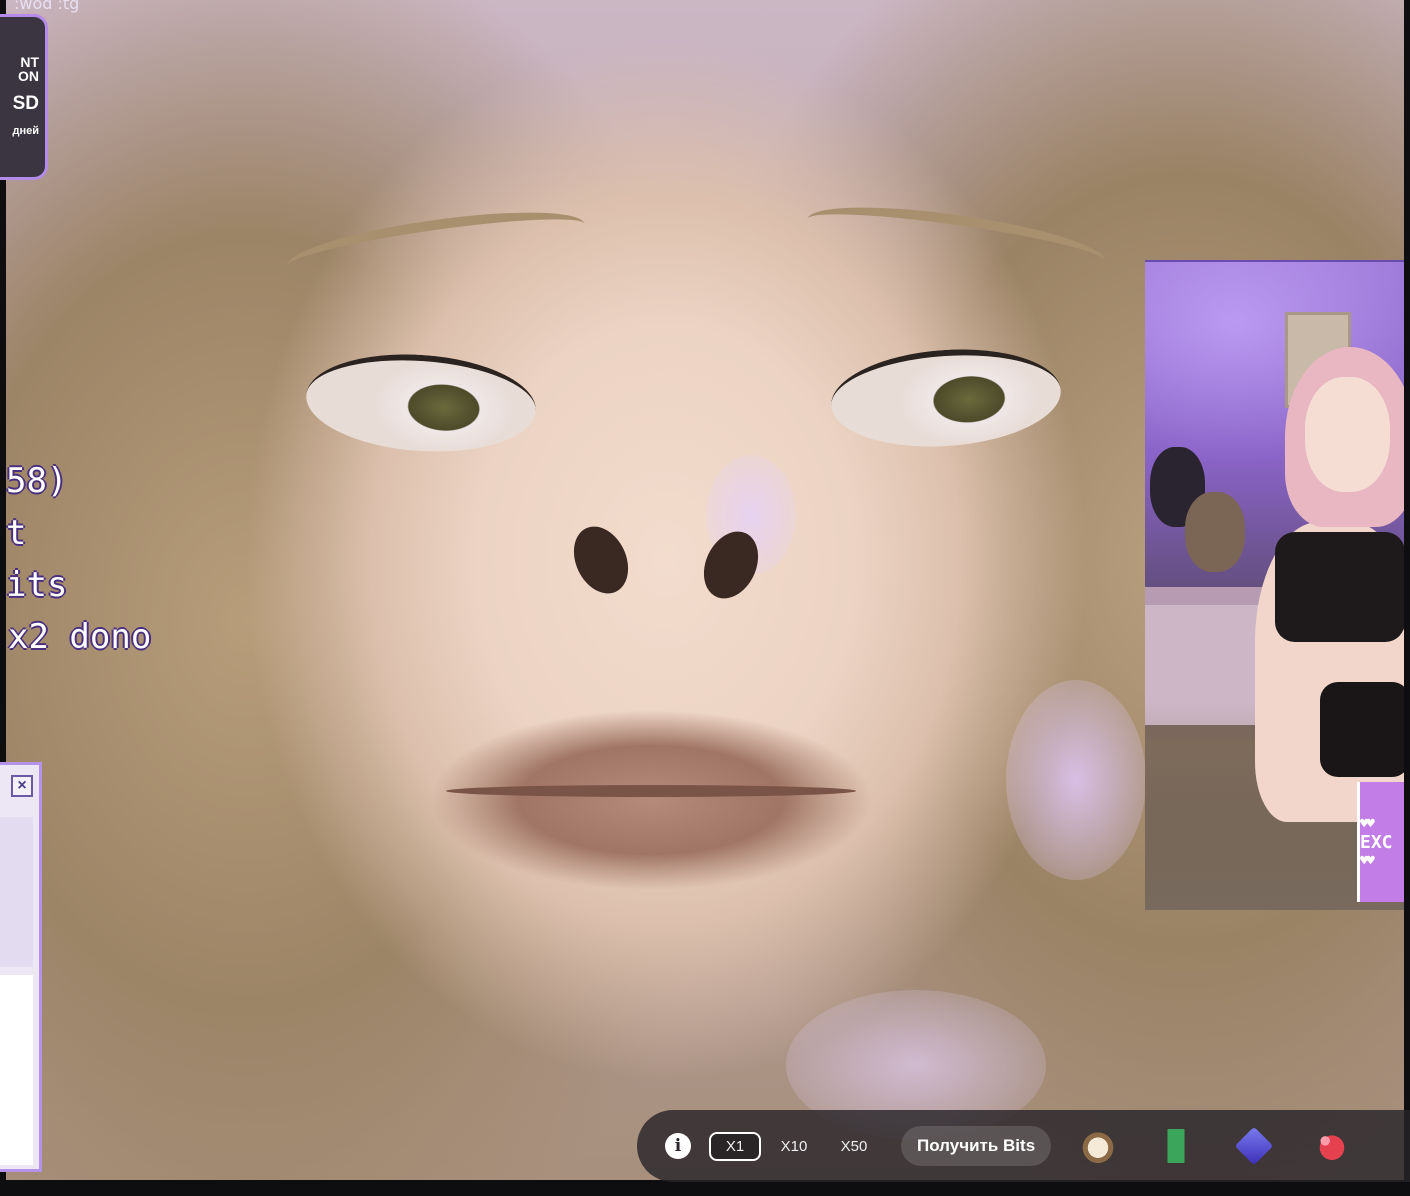 This screenshot has width=1410, height=1196. I want to click on goal-line: its, so click(37, 585).